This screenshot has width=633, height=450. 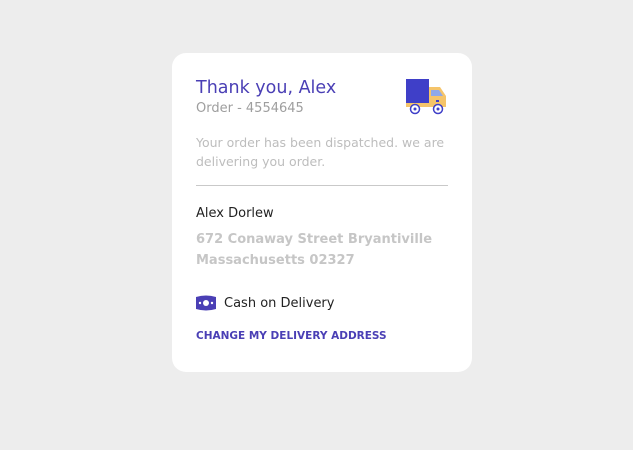 I want to click on address-line-1: 672 Conaway Street Bryantiville, so click(x=314, y=239).